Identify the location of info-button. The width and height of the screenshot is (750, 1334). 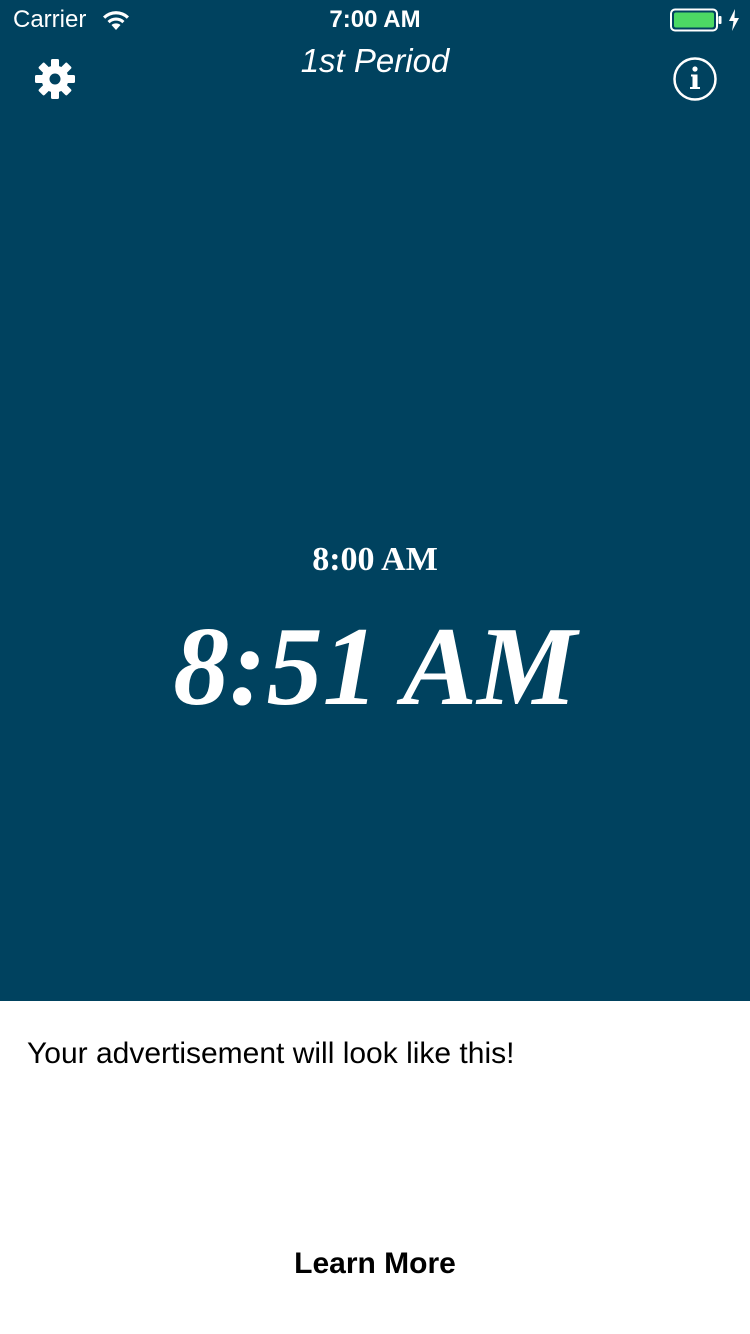
(695, 79).